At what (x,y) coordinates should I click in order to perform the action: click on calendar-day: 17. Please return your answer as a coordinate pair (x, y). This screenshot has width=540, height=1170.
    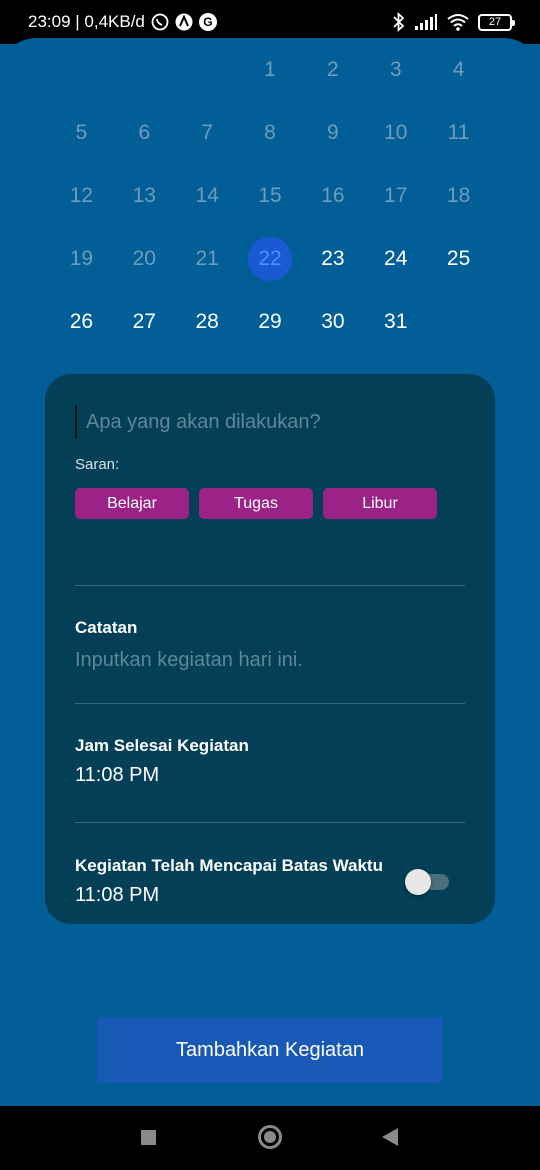
    Looking at the image, I should click on (395, 195).